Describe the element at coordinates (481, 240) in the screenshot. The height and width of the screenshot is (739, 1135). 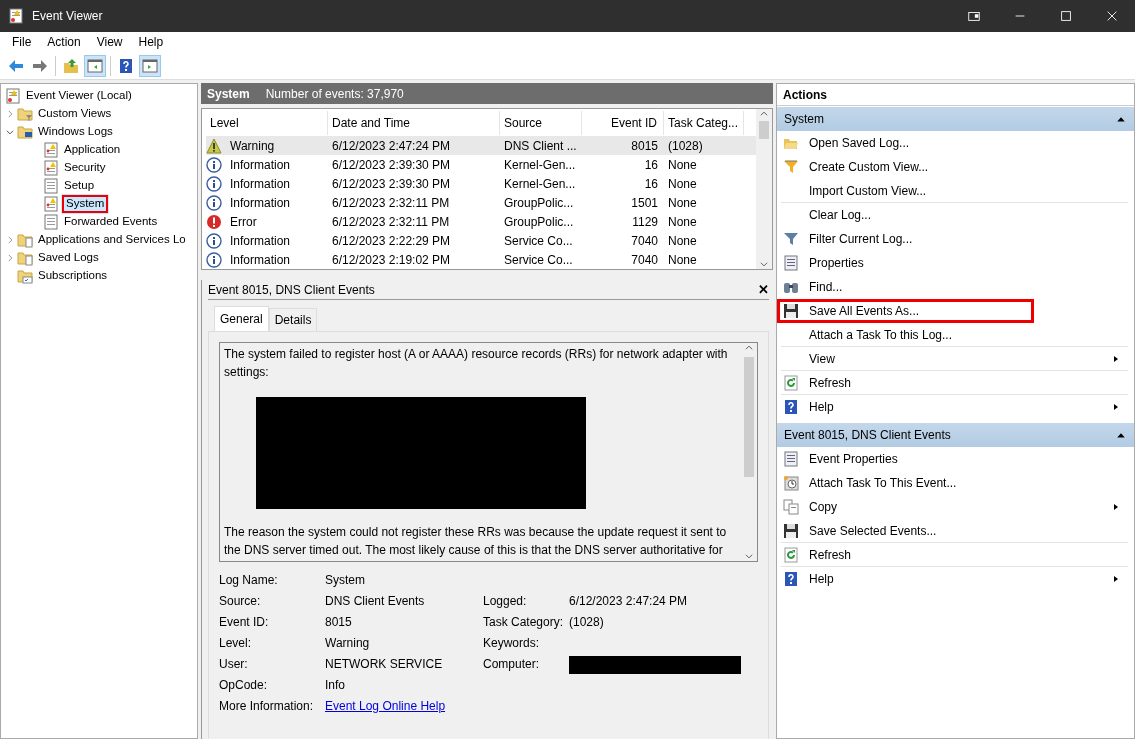
I see `event-row: Information 6/12/2023 2:22:29 PM Service Co... 7040 None` at that location.